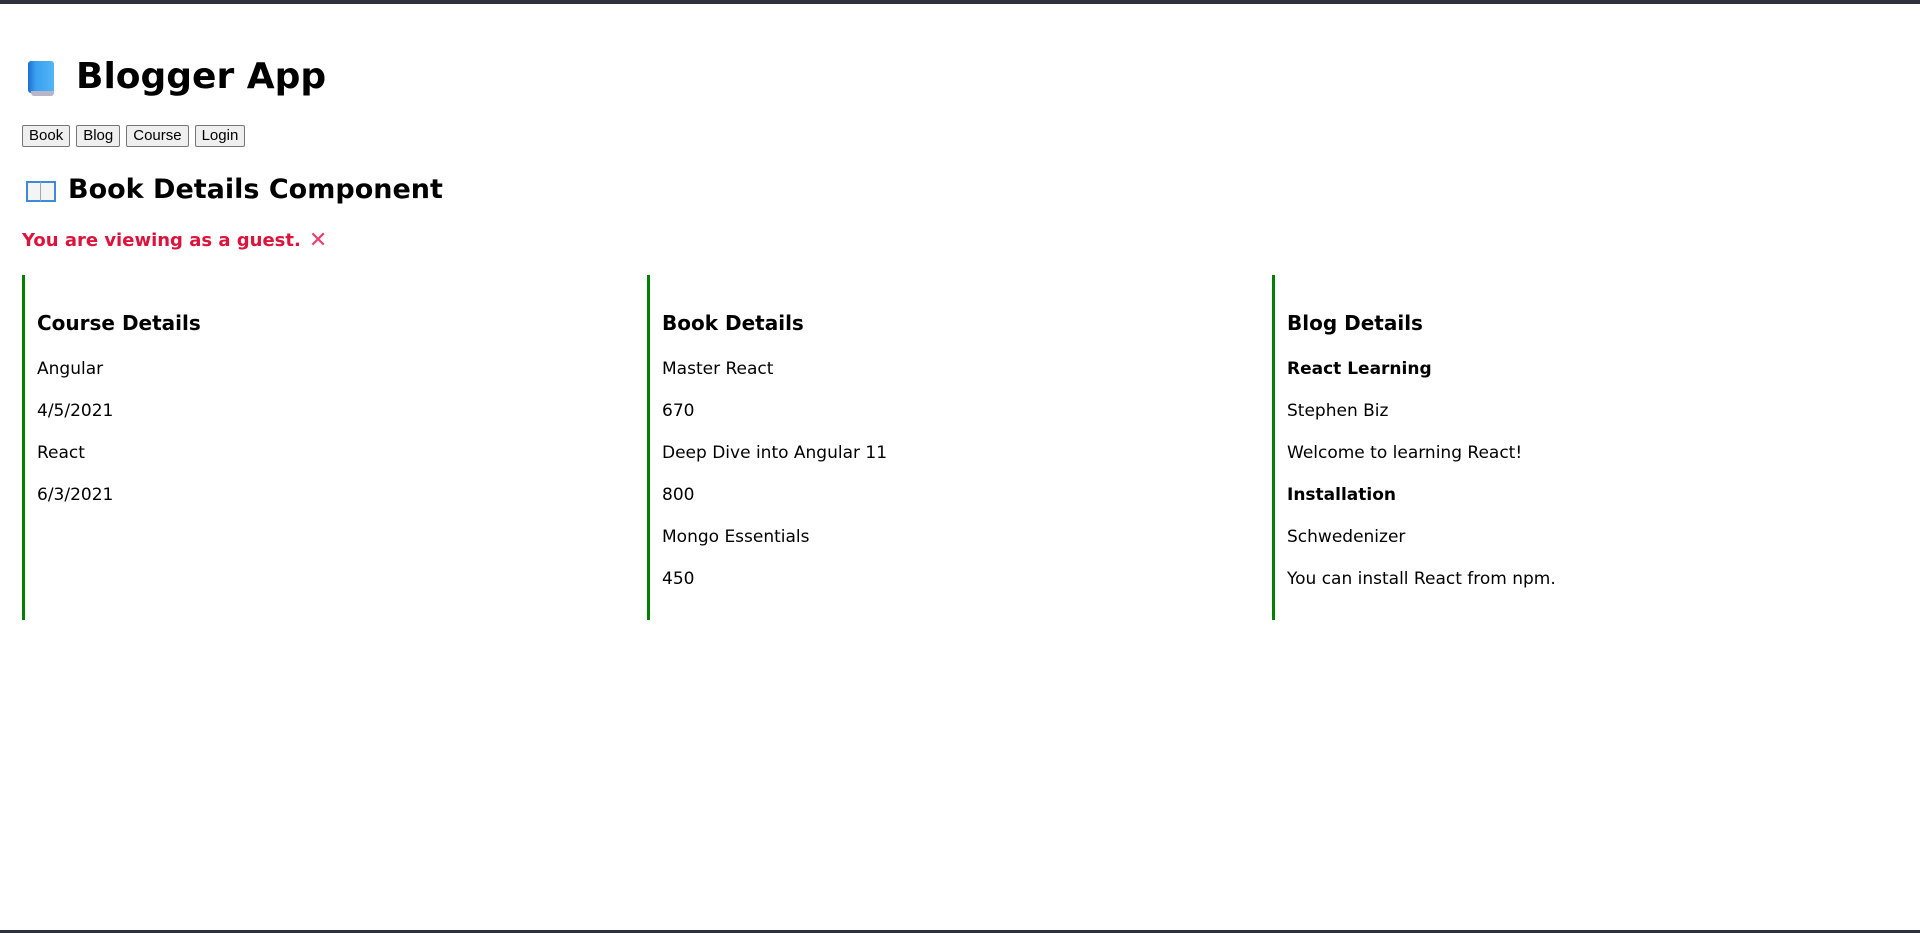 The height and width of the screenshot is (933, 1920). I want to click on component-title-text: Book Details Component, so click(255, 189).